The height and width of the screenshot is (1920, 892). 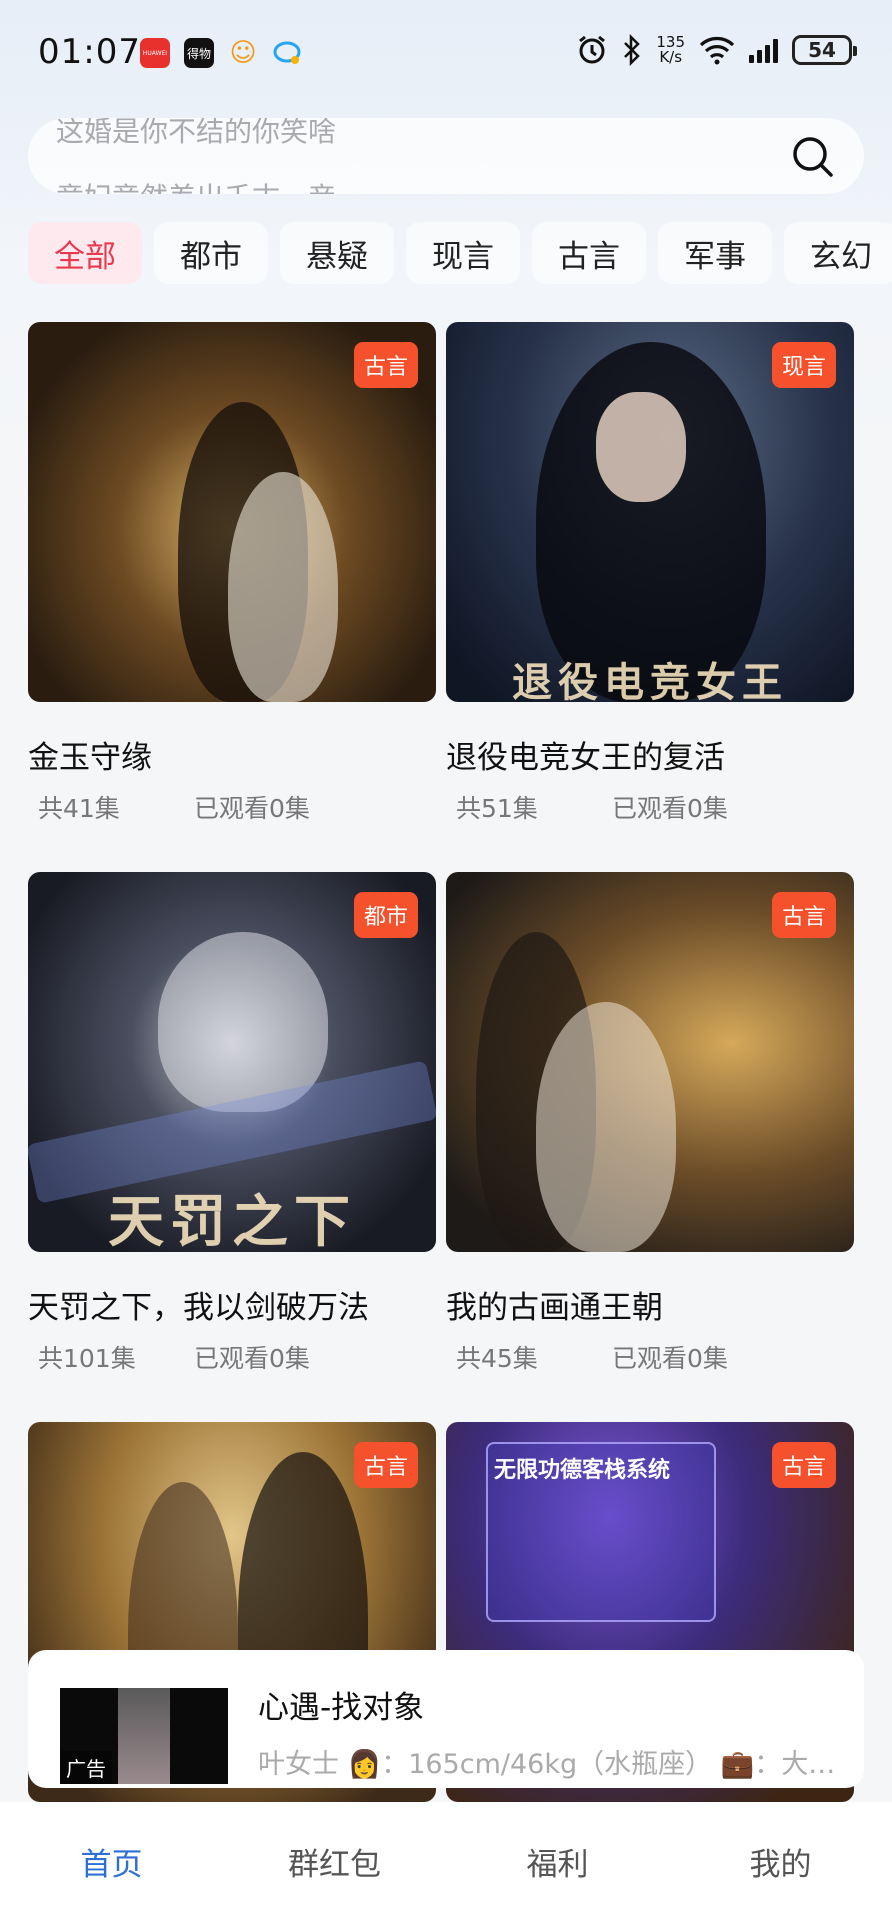 I want to click on ad-label: 广告, so click(x=86, y=1767).